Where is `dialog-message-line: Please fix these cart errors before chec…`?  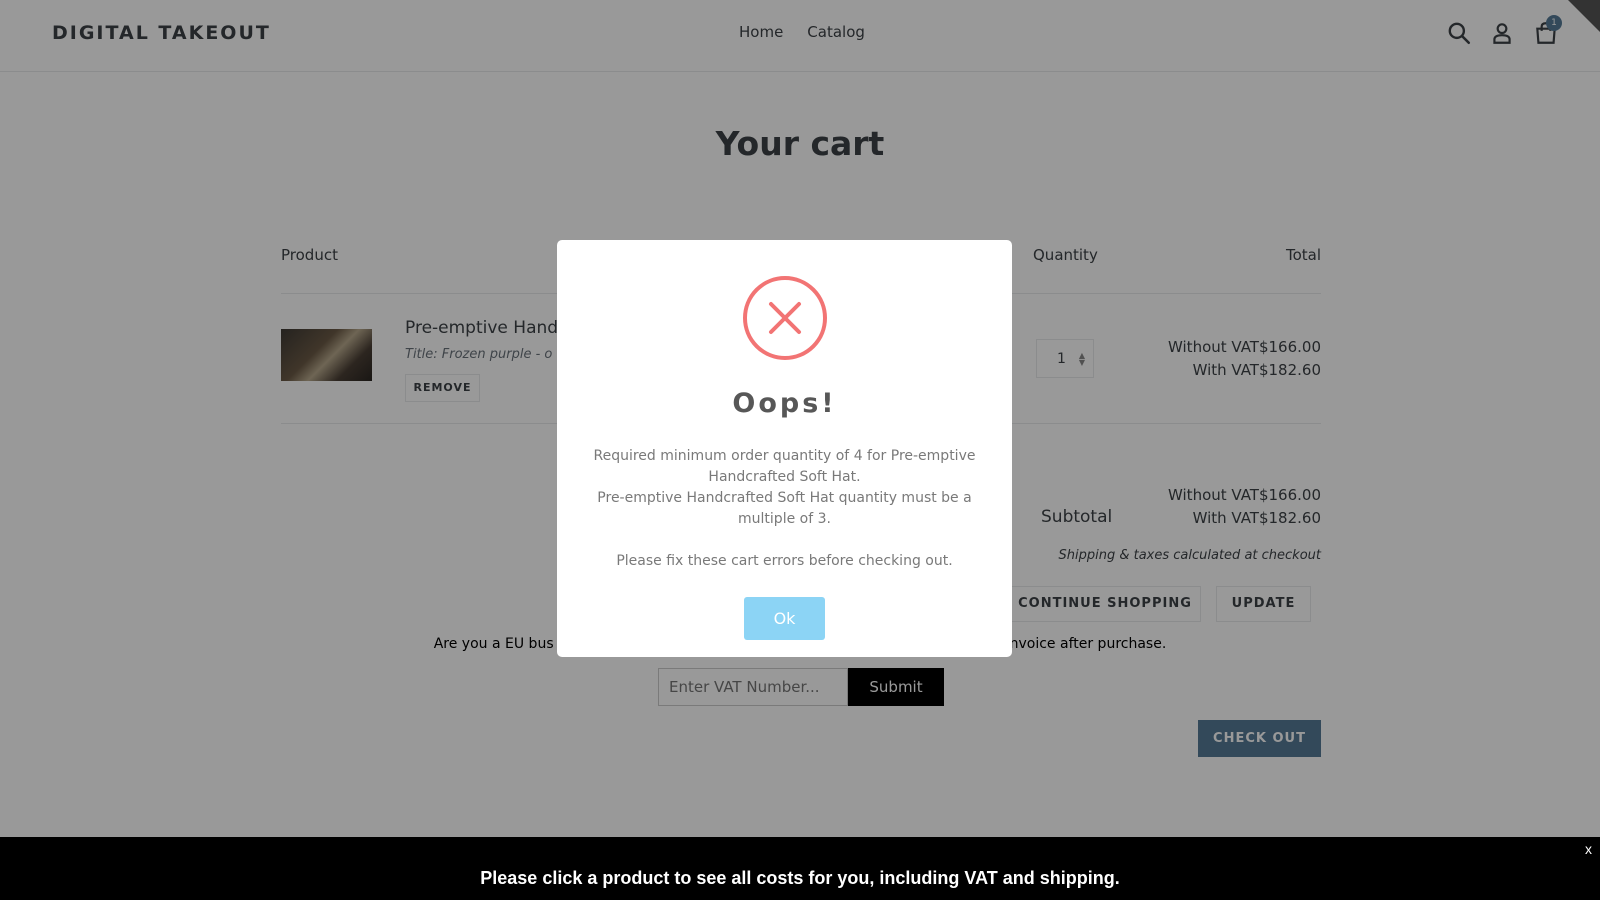 dialog-message-line: Please fix these cart errors before chec… is located at coordinates (784, 561).